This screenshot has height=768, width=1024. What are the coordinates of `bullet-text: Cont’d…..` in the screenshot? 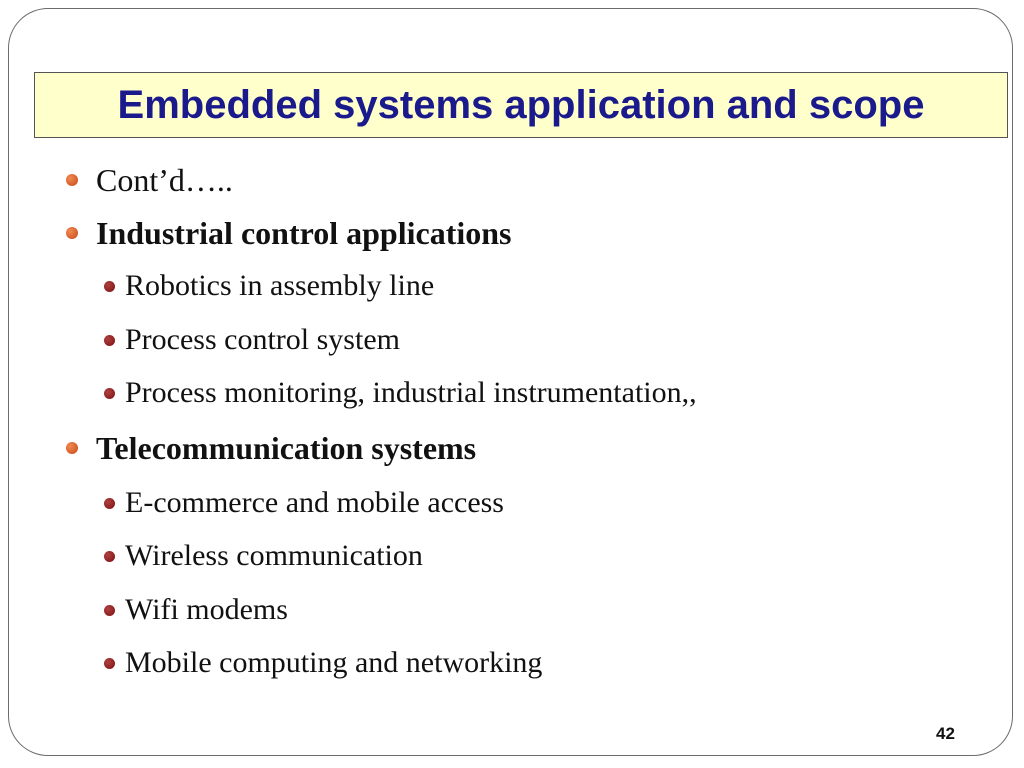 It's located at (164, 179).